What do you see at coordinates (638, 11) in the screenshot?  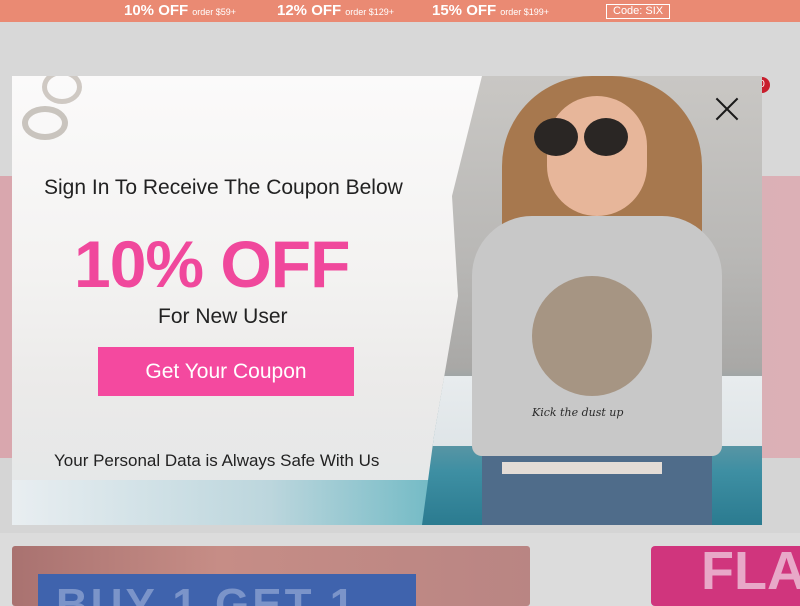 I see `promo-code-badge: Code: SIX` at bounding box center [638, 11].